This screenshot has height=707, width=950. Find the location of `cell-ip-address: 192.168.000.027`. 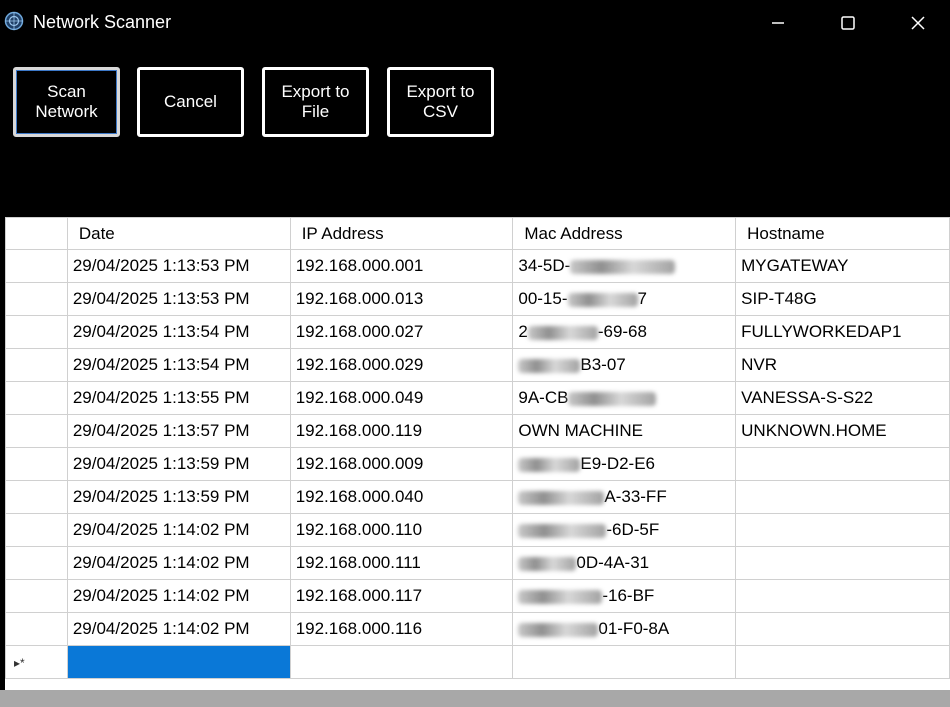

cell-ip-address: 192.168.000.027 is located at coordinates (401, 332).